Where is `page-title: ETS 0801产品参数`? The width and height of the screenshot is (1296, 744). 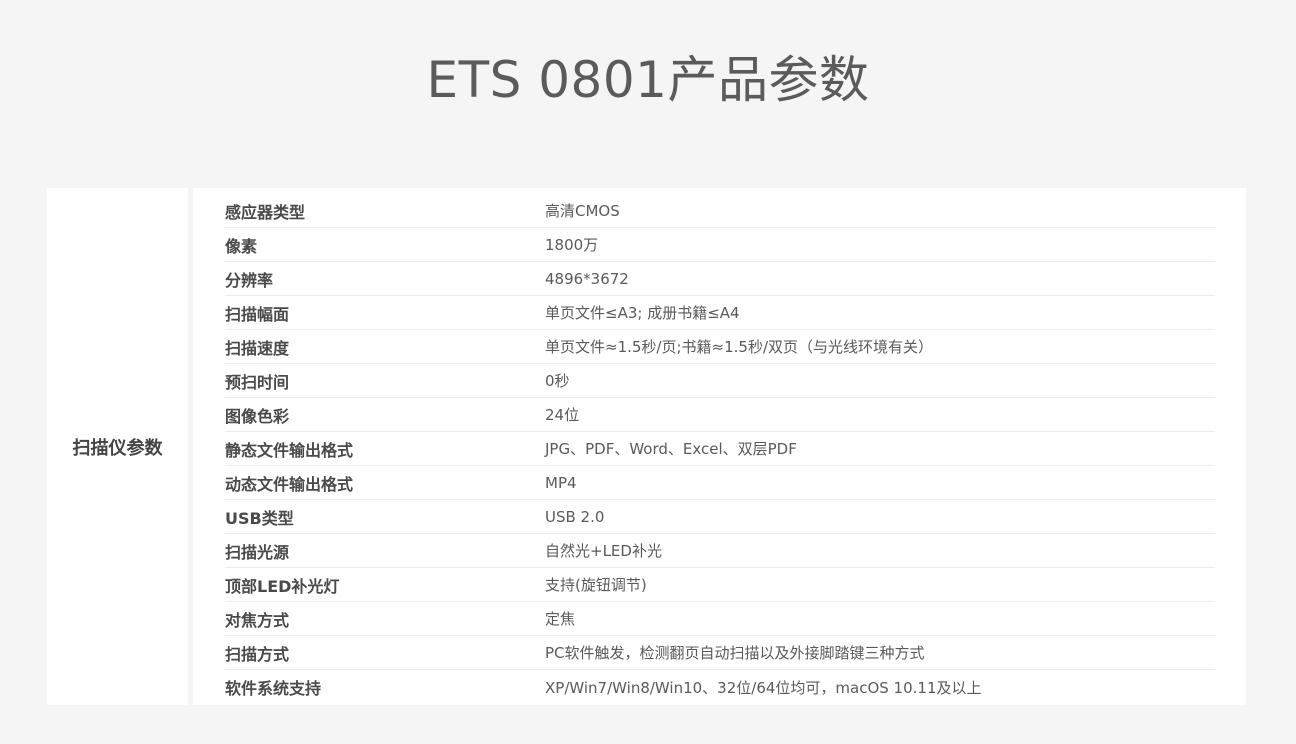 page-title: ETS 0801产品参数 is located at coordinates (648, 79).